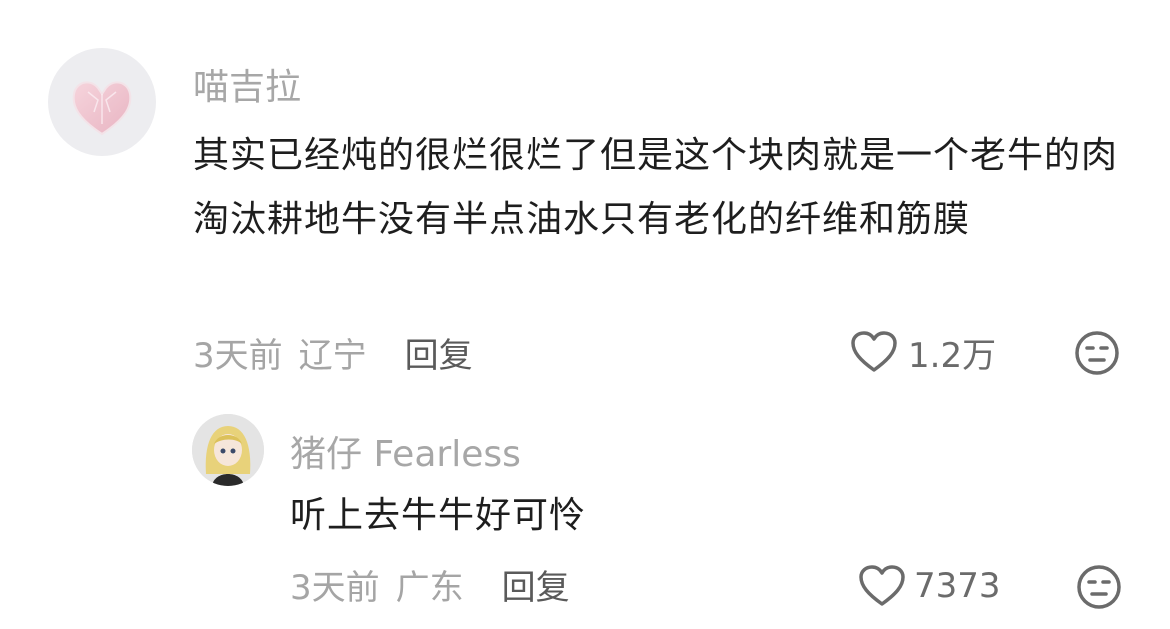  What do you see at coordinates (429, 587) in the screenshot?
I see `location: 广东` at bounding box center [429, 587].